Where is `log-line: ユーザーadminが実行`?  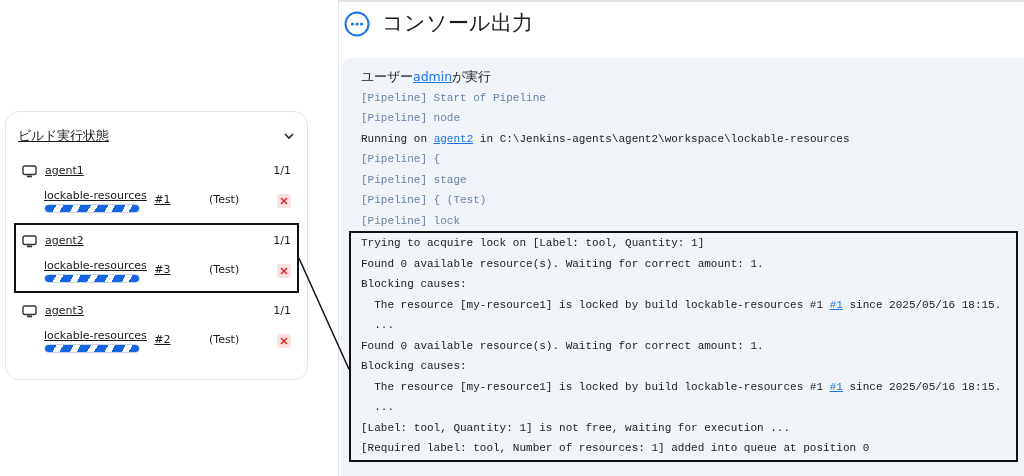 log-line: ユーザーadminが実行 is located at coordinates (426, 77).